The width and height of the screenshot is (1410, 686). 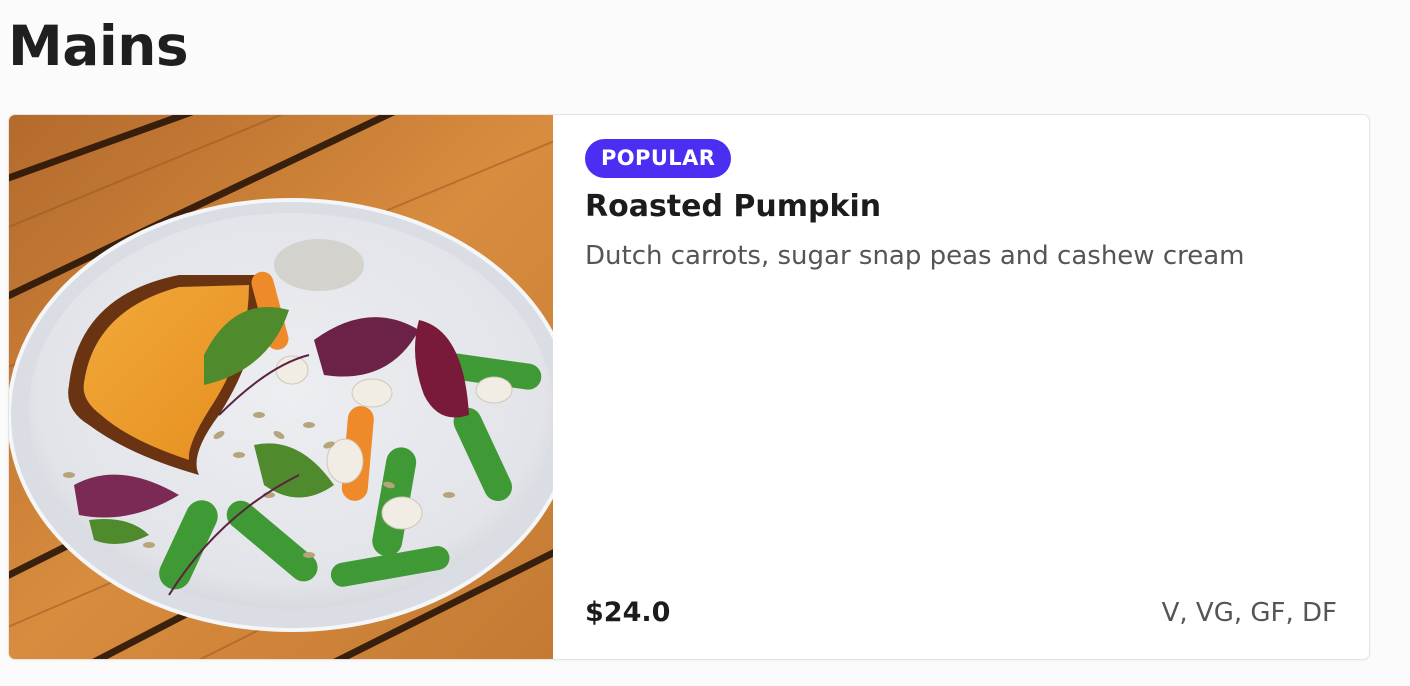 What do you see at coordinates (733, 206) in the screenshot?
I see `item-name: Roasted Pumpkin` at bounding box center [733, 206].